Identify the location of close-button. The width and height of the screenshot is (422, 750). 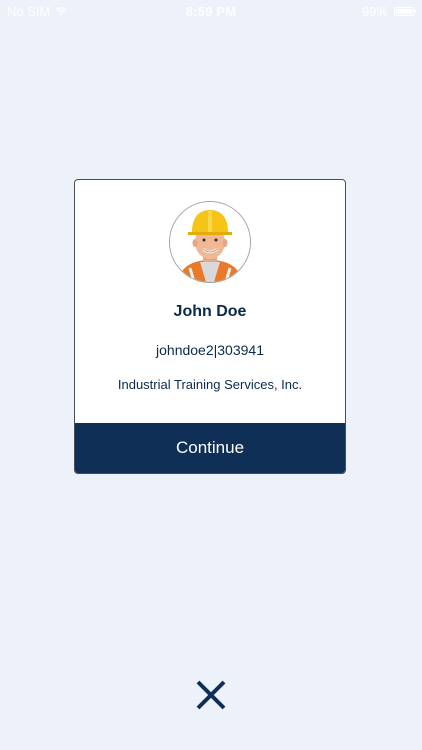
(211, 695).